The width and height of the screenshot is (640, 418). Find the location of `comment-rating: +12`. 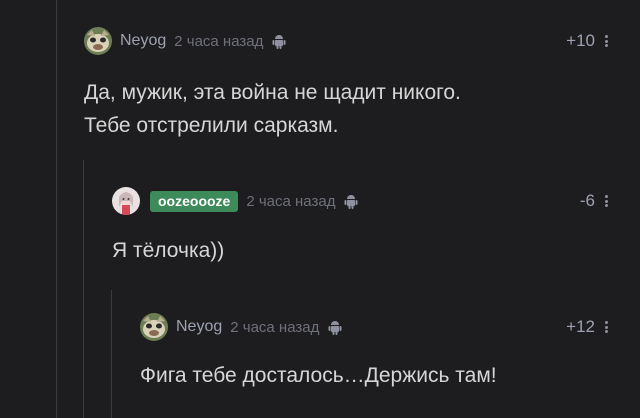

comment-rating: +12 is located at coordinates (587, 327).